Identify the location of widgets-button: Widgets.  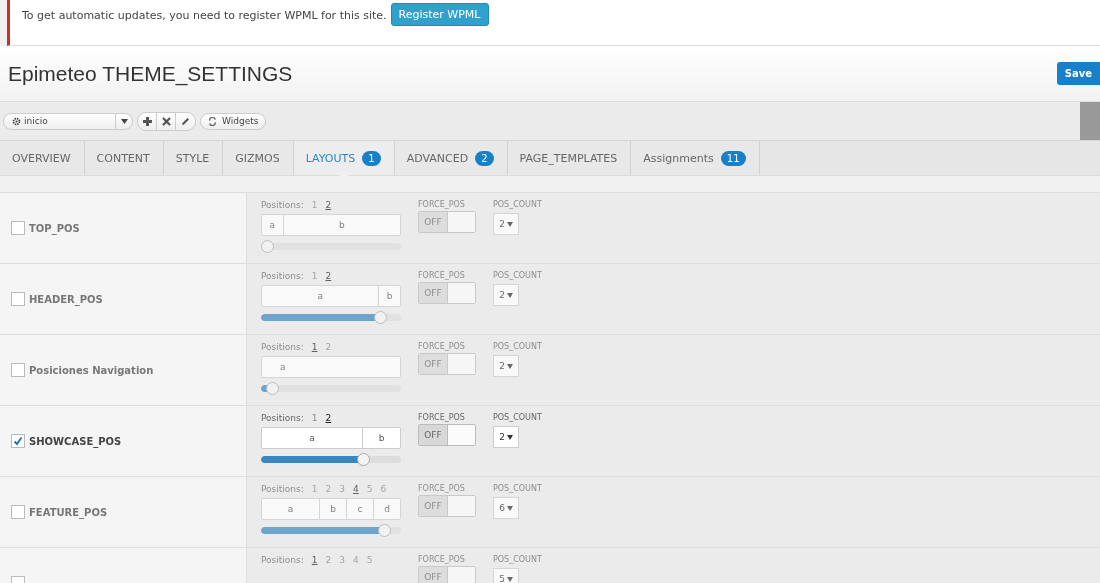
(233, 121).